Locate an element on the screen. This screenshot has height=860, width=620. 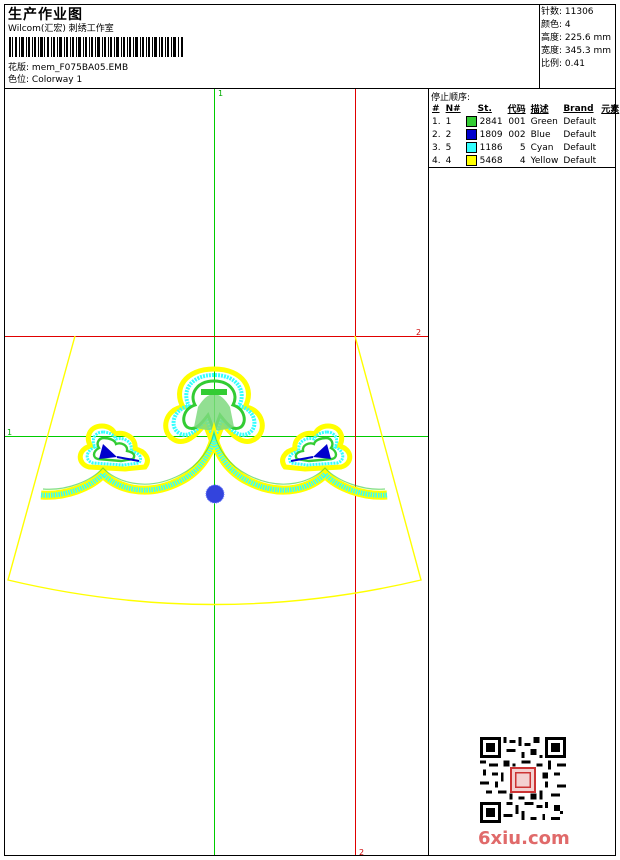
design-scale: 比例: 0.41 is located at coordinates (563, 64).